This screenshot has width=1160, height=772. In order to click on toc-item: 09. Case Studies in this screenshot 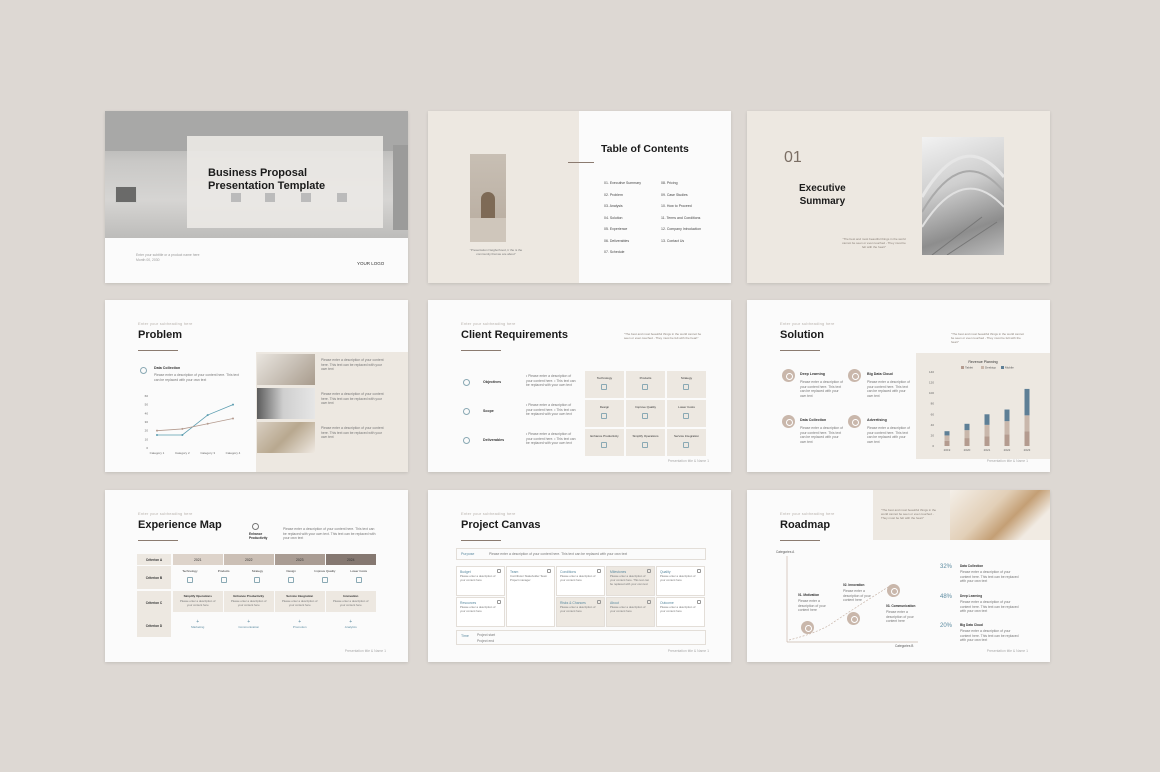, I will do `click(681, 196)`.